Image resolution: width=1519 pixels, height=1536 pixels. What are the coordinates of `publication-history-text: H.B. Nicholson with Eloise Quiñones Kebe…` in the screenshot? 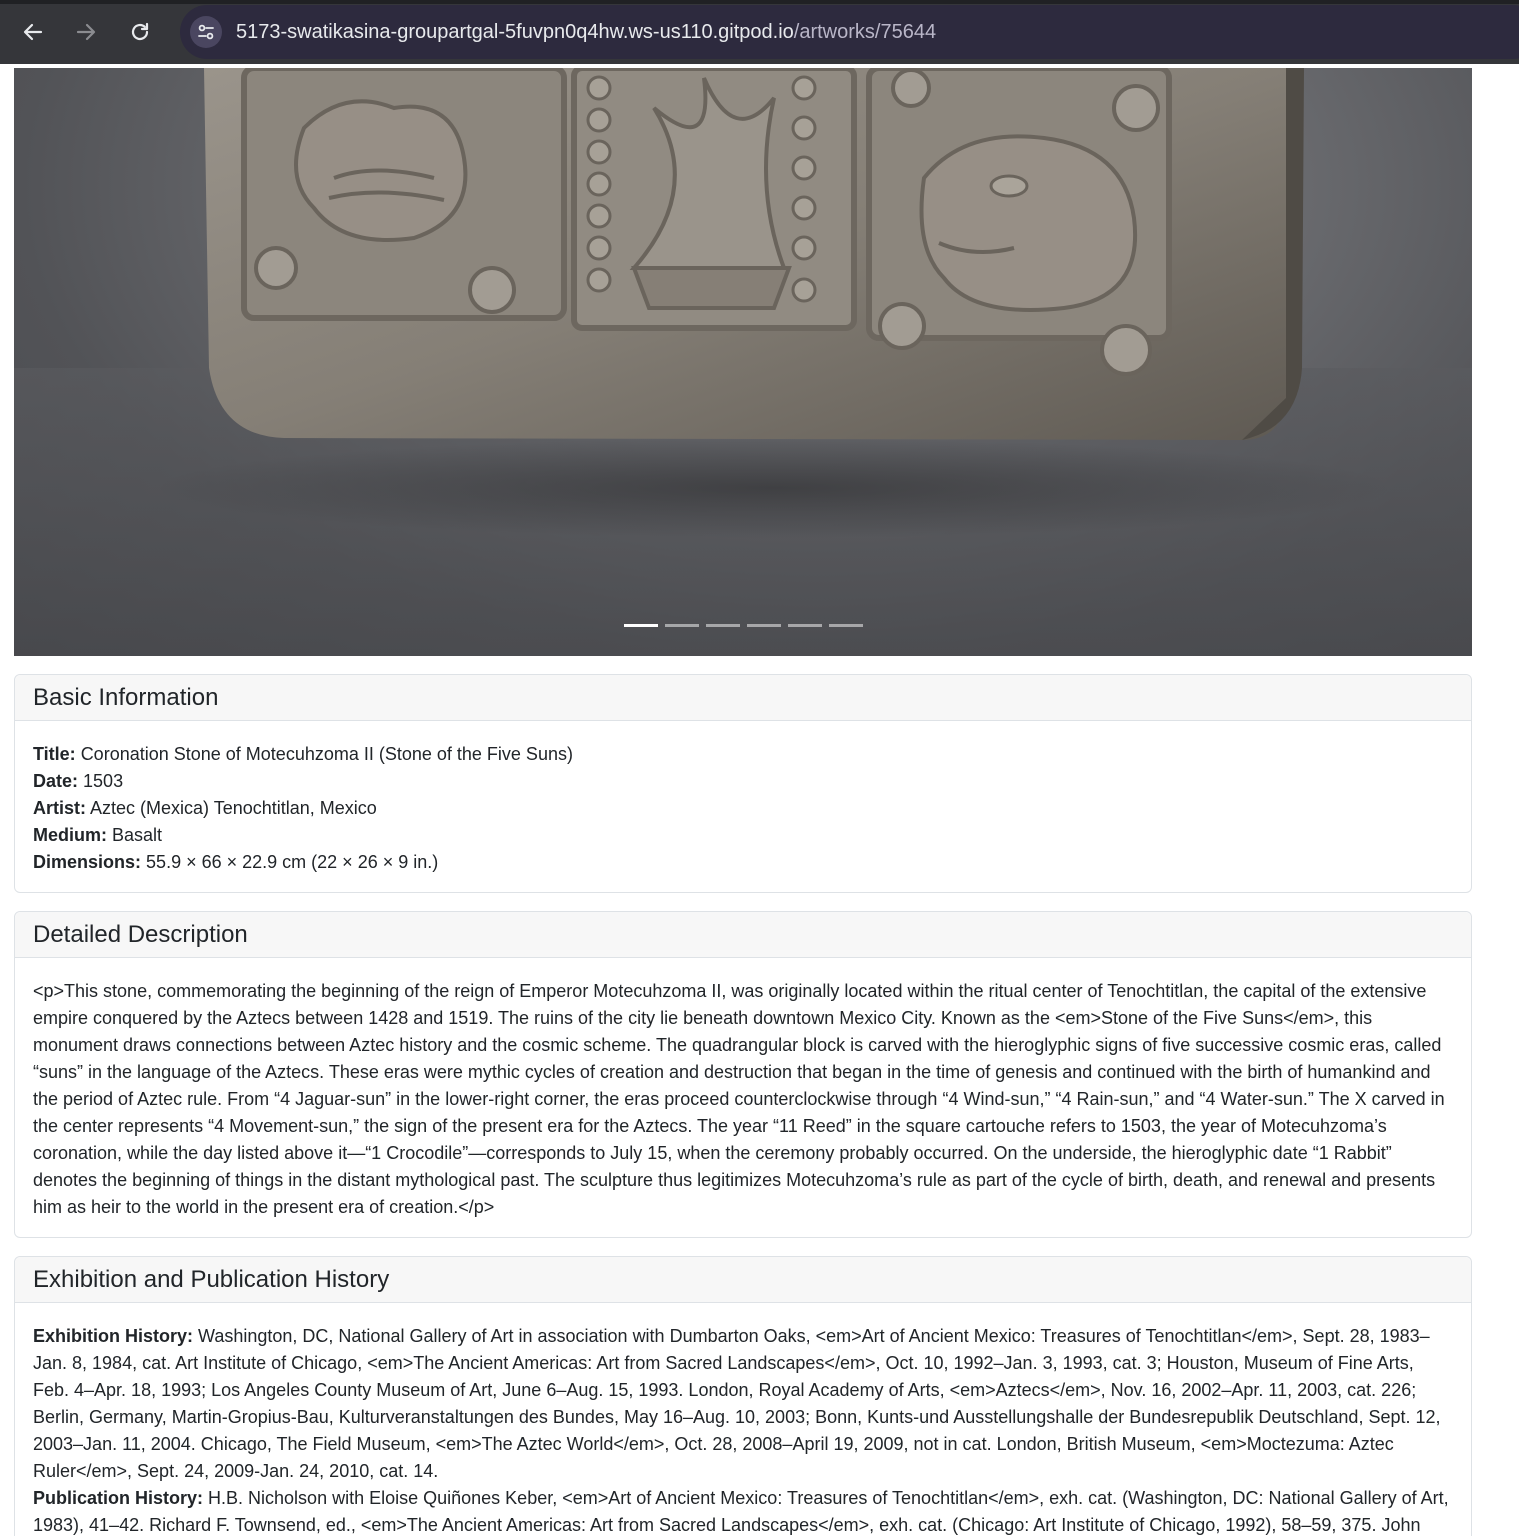 It's located at (741, 1511).